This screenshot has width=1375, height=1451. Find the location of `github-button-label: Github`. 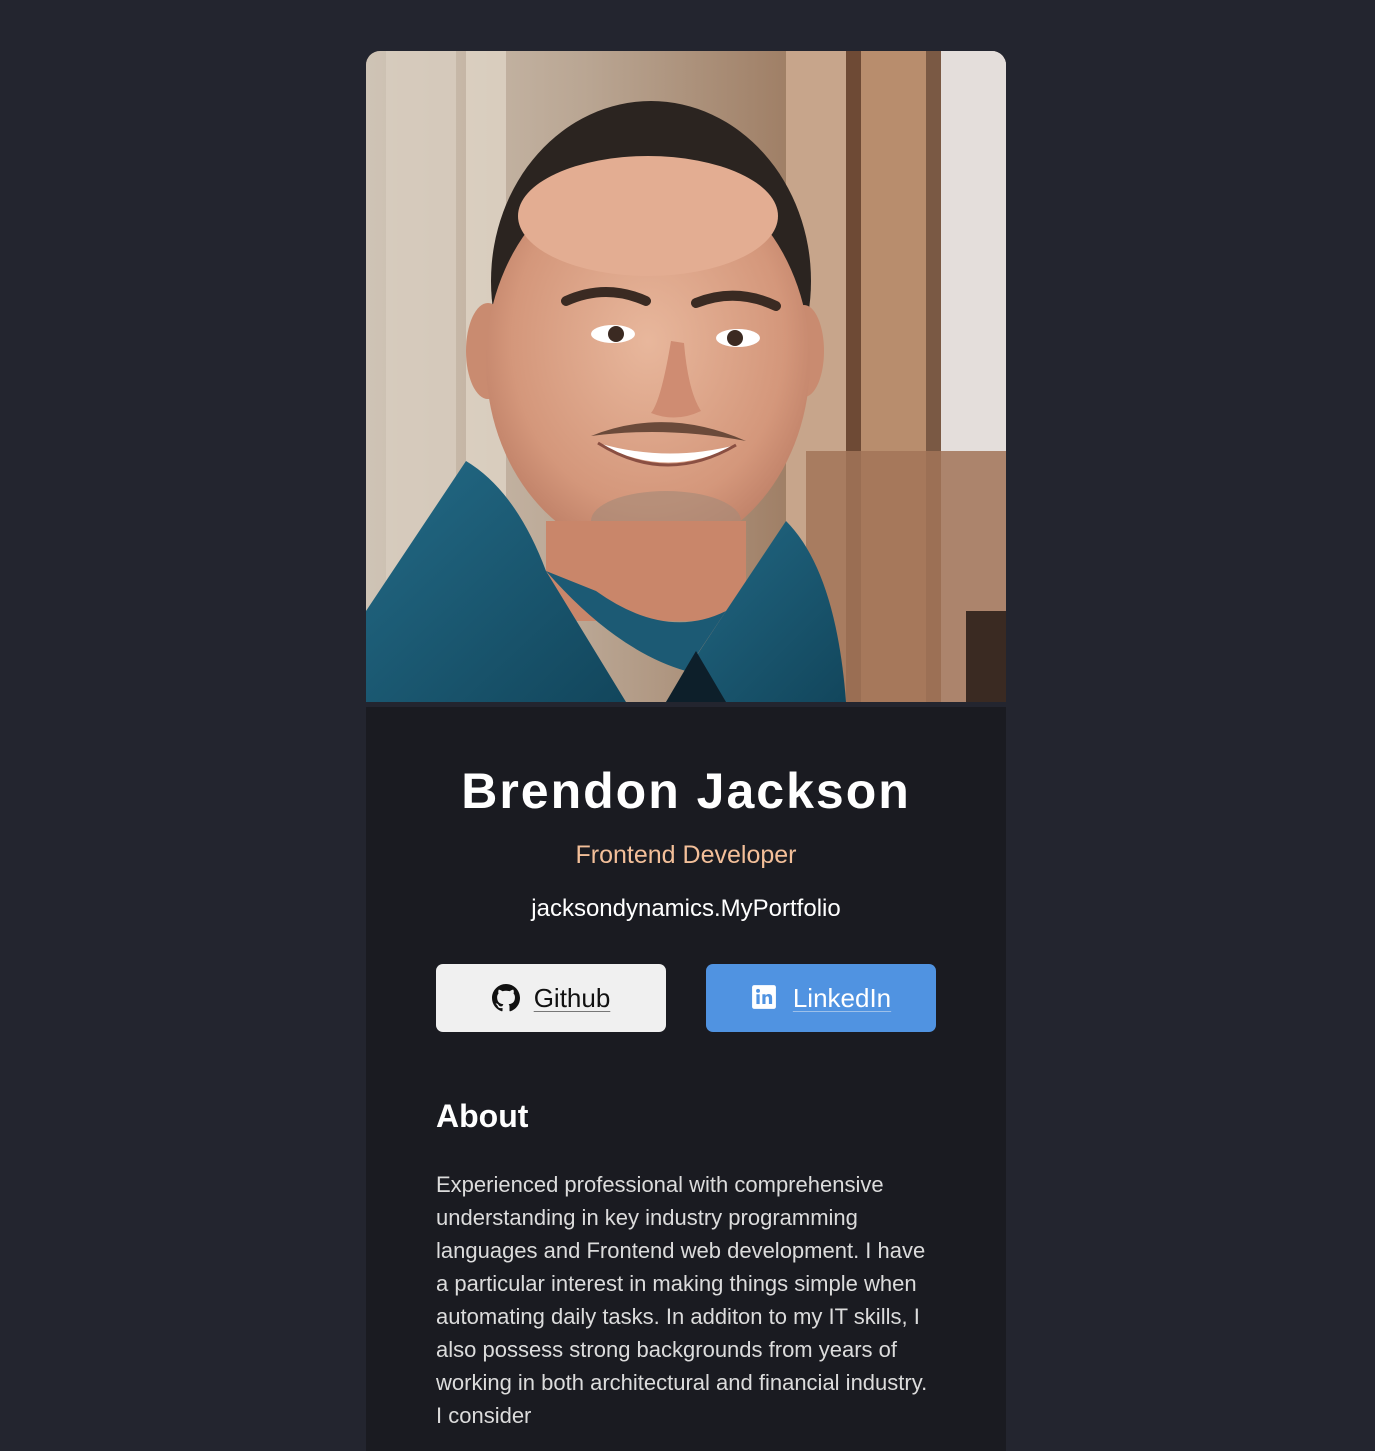

github-button-label: Github is located at coordinates (572, 997).